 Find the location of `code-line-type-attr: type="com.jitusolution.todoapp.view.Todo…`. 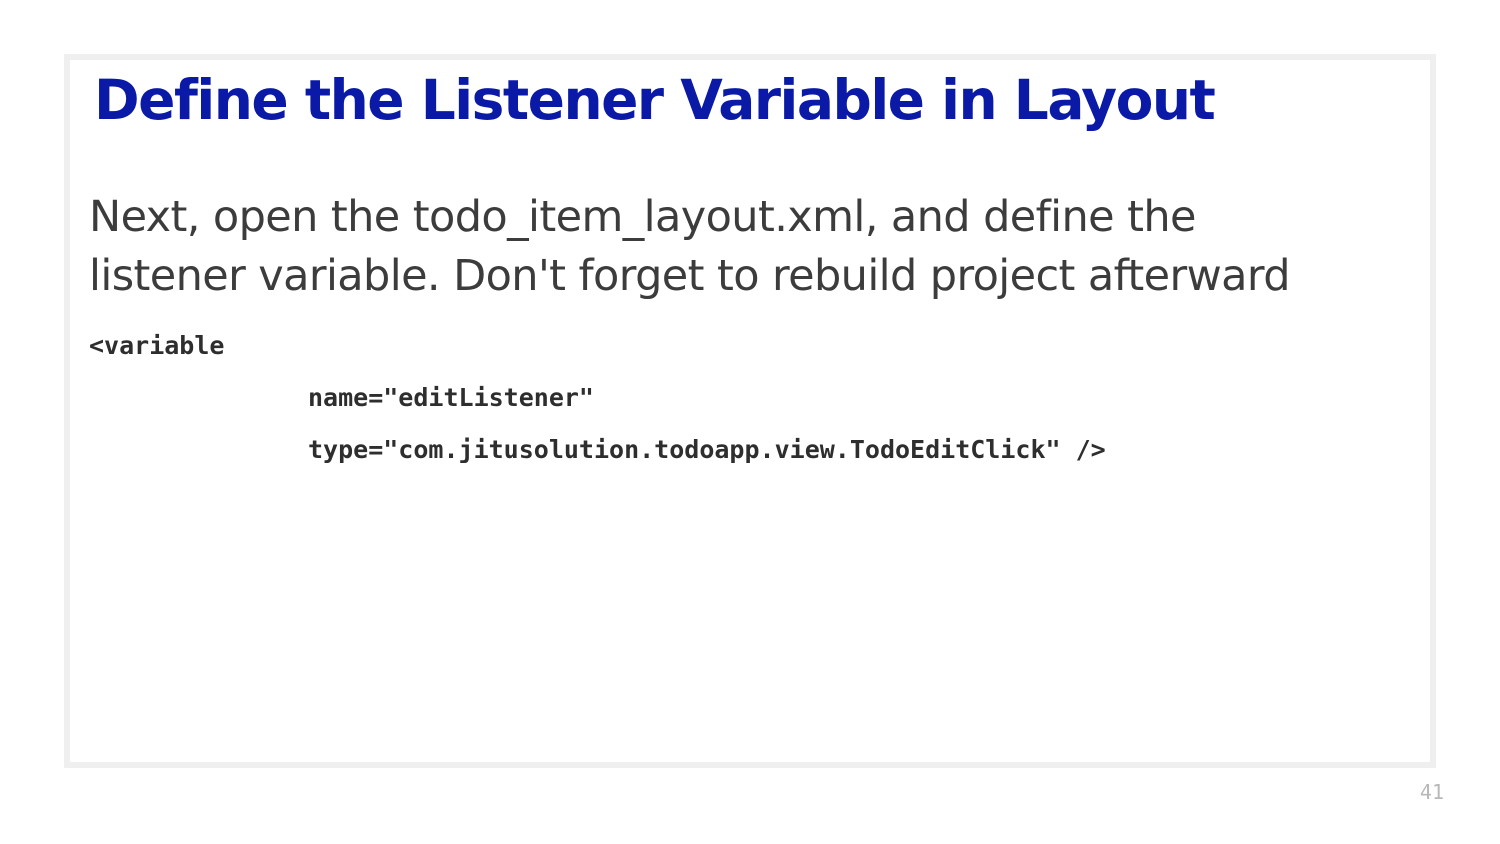

code-line-type-attr: type="com.jitusolution.todoapp.view.Todo… is located at coordinates (707, 449).